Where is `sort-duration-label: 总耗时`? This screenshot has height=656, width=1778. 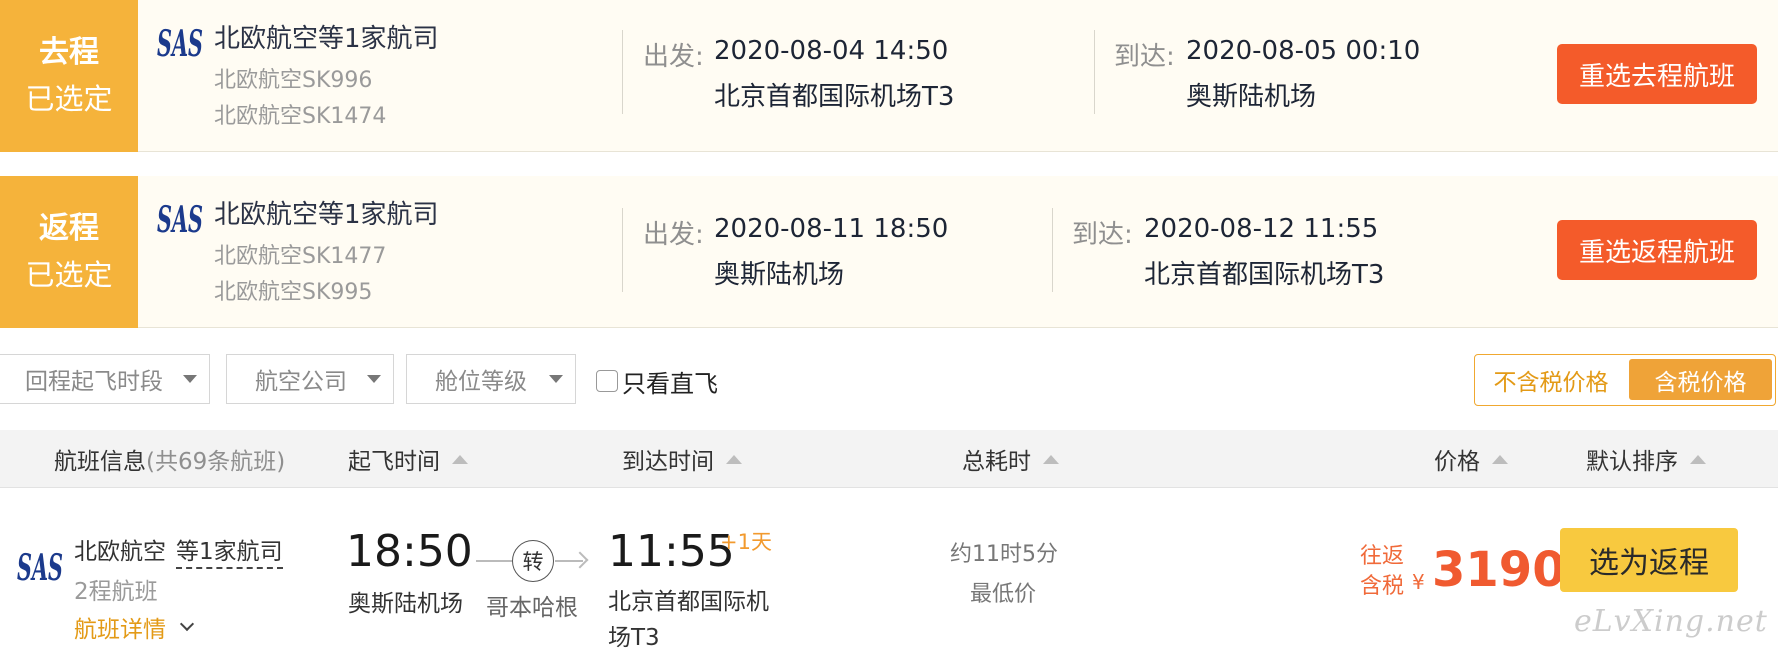 sort-duration-label: 总耗时 is located at coordinates (996, 462).